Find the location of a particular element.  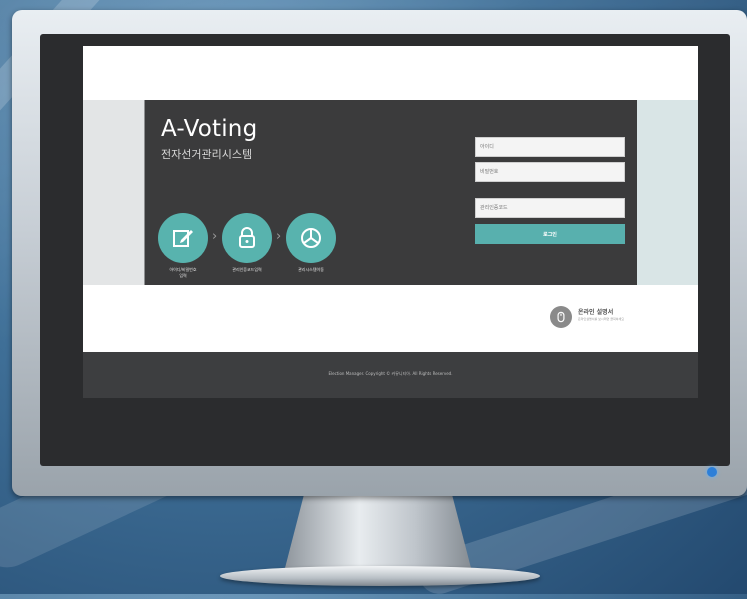

step-label: 아이디/비밀번호 입력 is located at coordinates (183, 272).